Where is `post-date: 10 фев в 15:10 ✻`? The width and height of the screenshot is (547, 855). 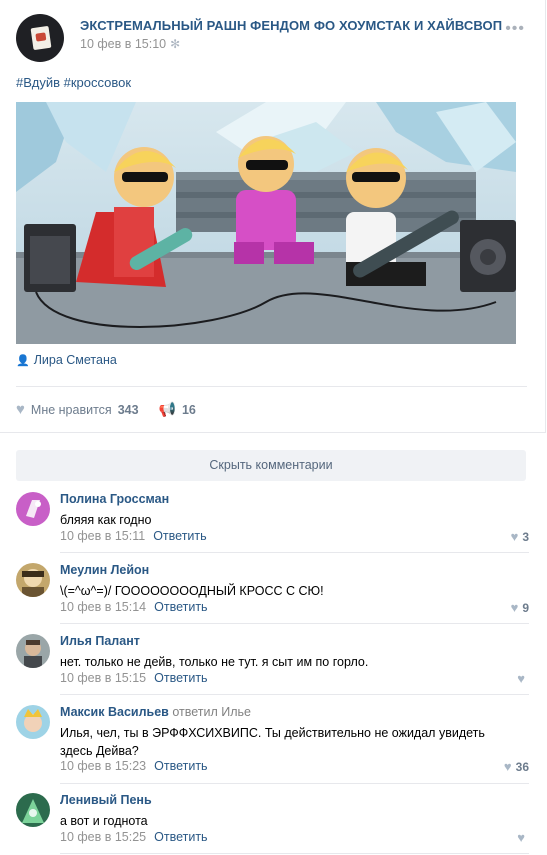
post-date: 10 фев в 15:10 ✻ is located at coordinates (130, 44).